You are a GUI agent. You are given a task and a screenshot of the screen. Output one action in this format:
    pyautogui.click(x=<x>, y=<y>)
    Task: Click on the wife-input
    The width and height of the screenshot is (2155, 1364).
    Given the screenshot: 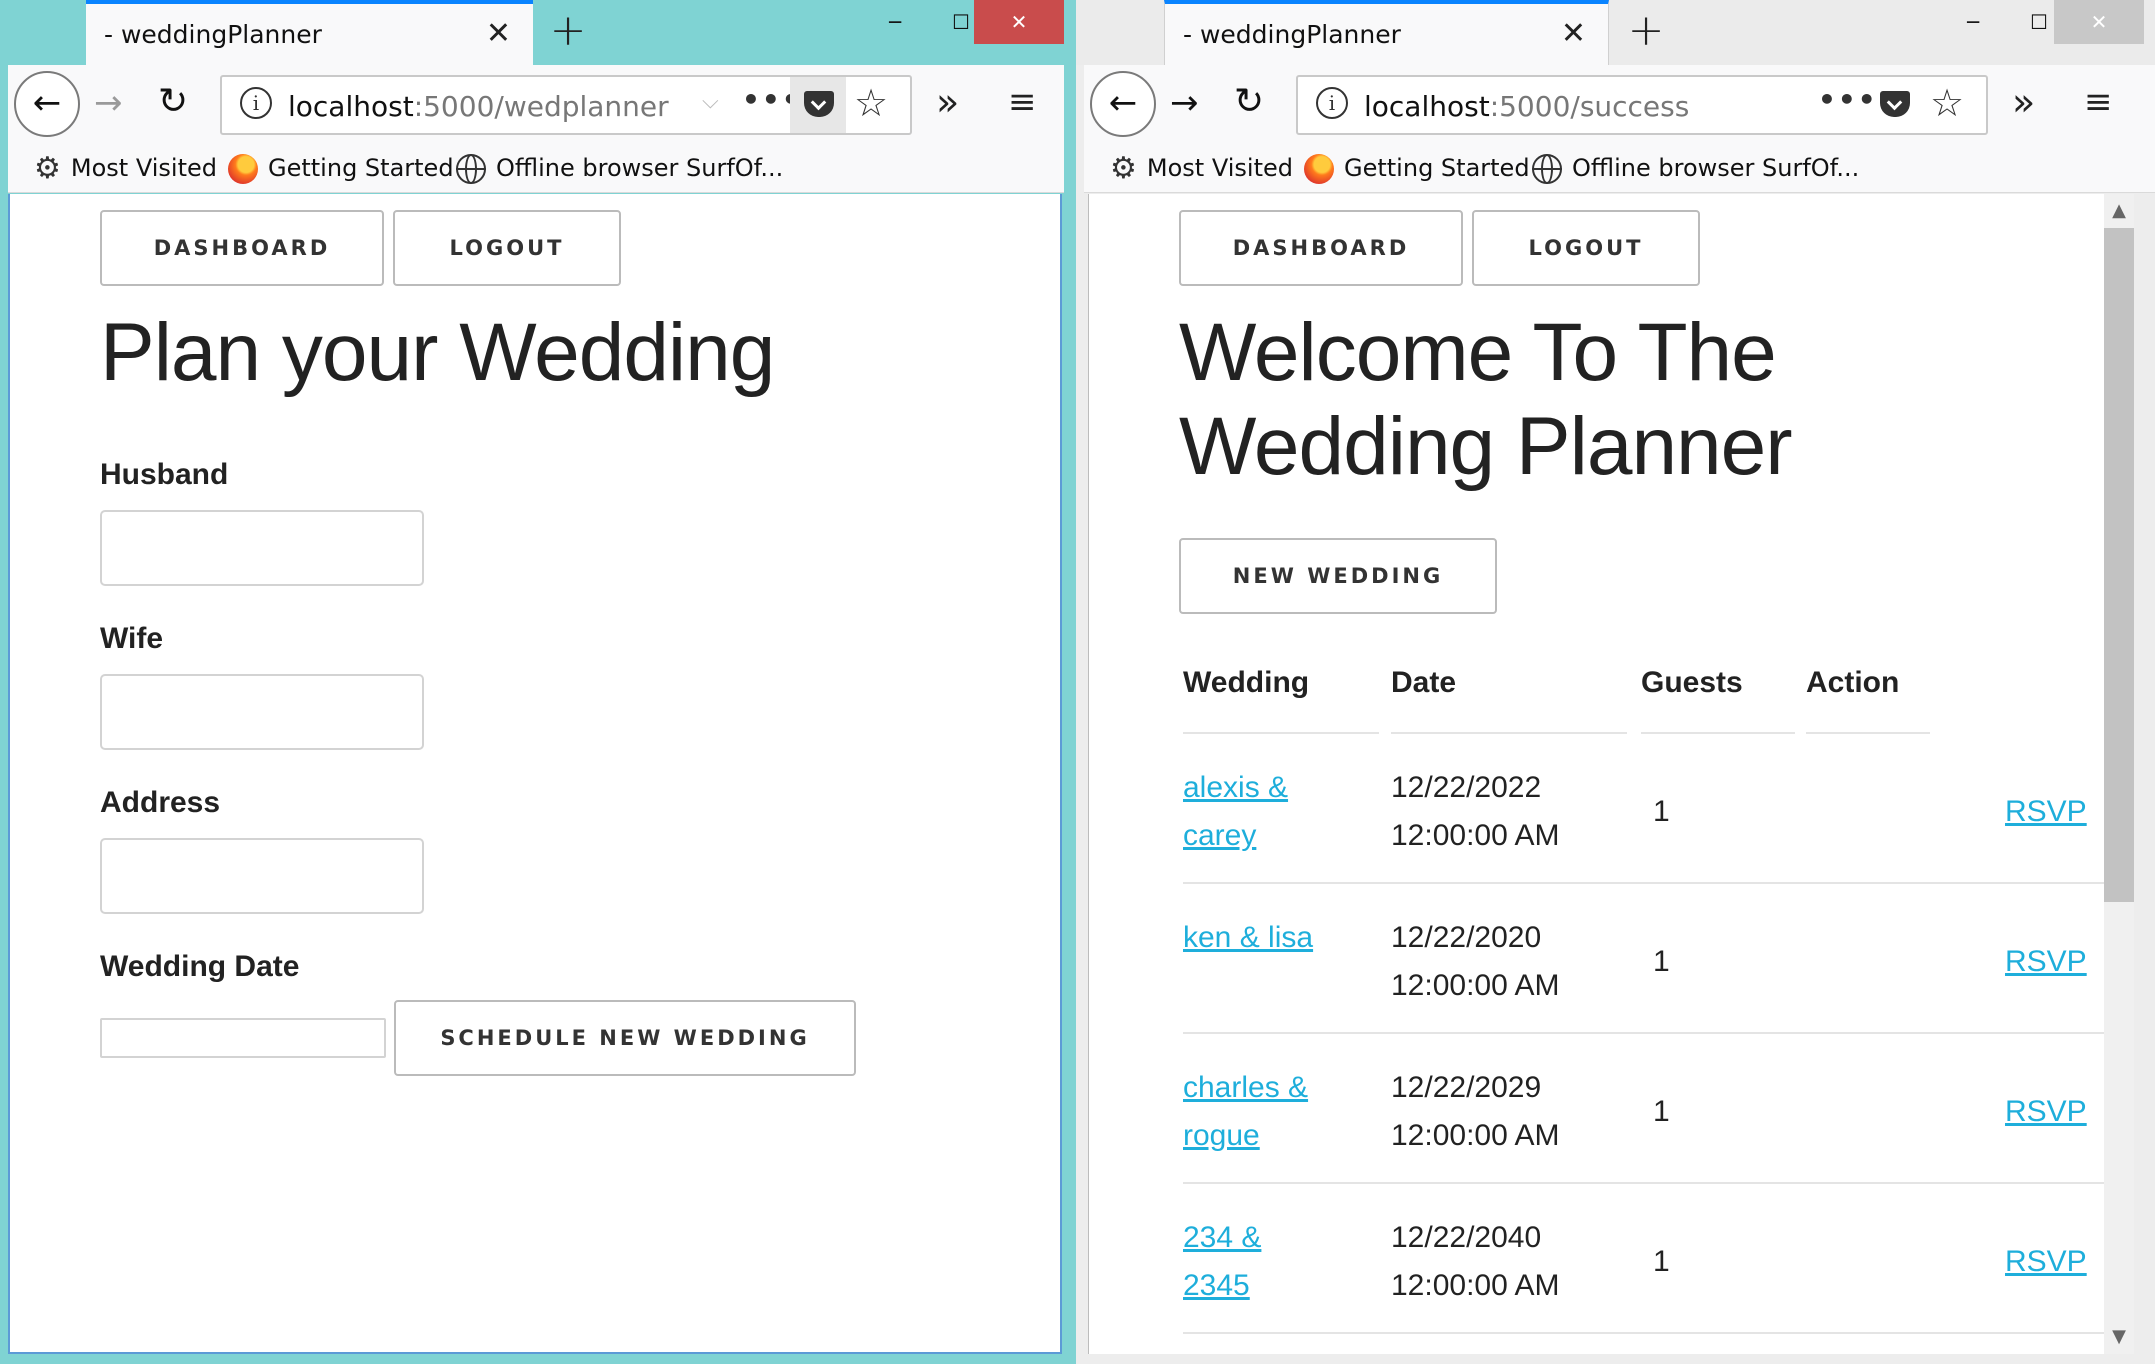 What is the action you would take?
    pyautogui.click(x=262, y=712)
    